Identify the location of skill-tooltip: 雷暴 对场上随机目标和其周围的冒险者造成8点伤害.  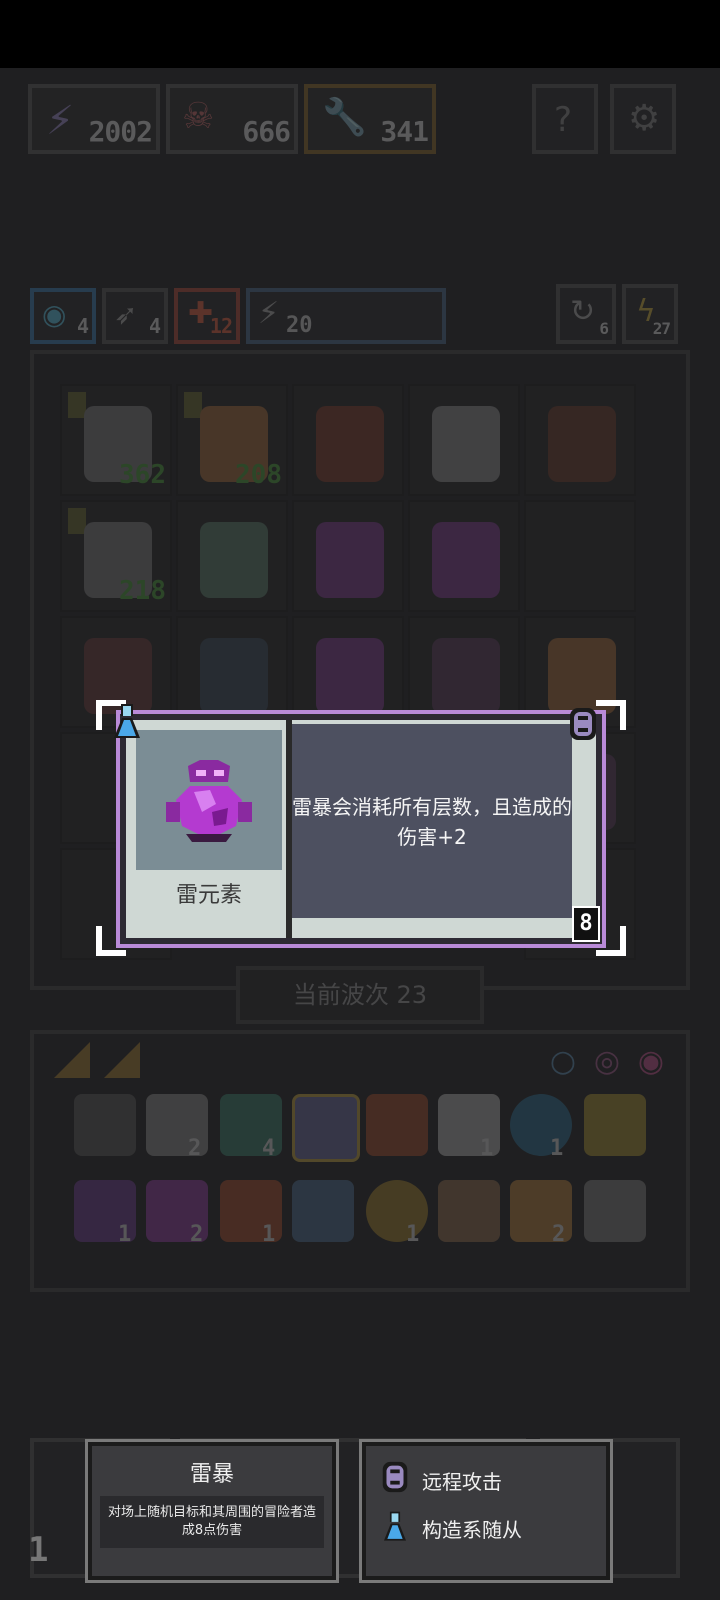
(212, 1511).